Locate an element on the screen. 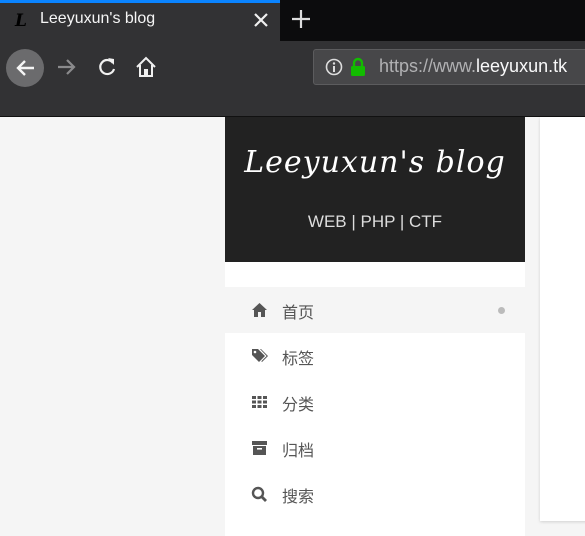 This screenshot has width=585, height=536. svg-text: L is located at coordinates (20, 21).